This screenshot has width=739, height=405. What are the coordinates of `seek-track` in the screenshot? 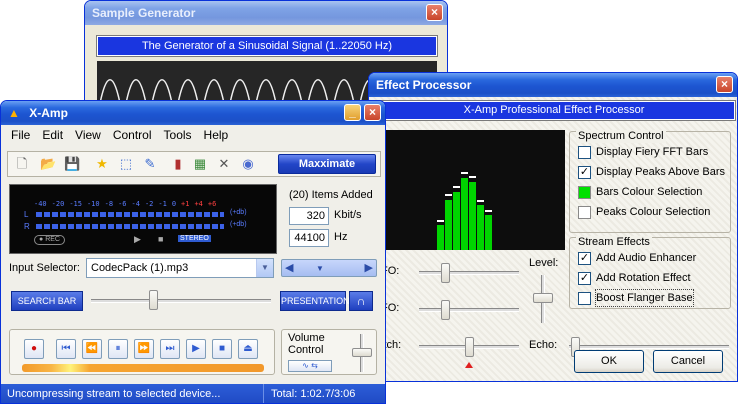 It's located at (181, 301).